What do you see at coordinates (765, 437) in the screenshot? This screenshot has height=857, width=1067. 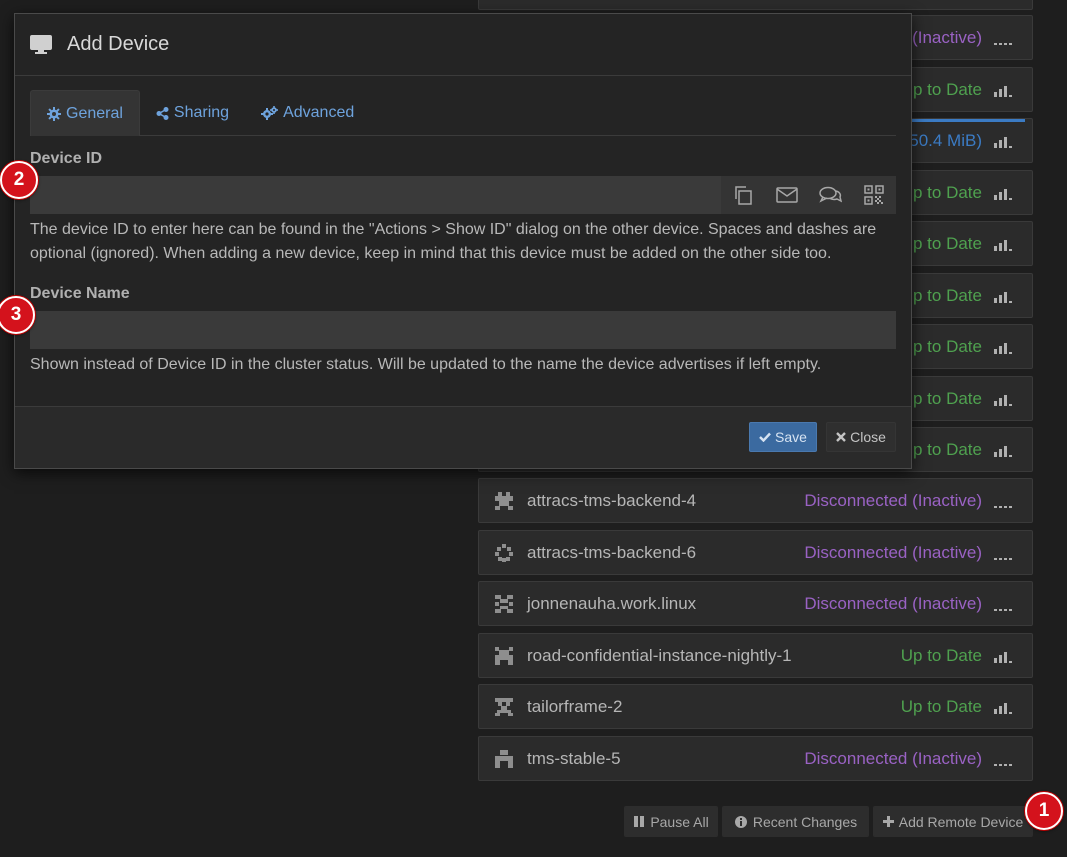 I see `check-icon` at bounding box center [765, 437].